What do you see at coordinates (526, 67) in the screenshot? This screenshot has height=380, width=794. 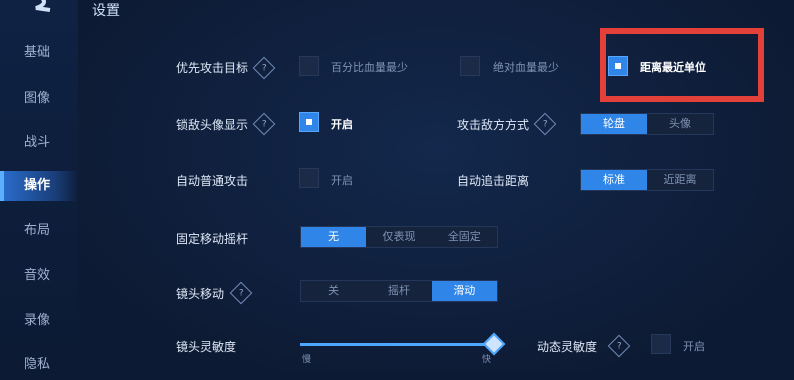 I see `absolute-hp-option: 绝对血量最少` at bounding box center [526, 67].